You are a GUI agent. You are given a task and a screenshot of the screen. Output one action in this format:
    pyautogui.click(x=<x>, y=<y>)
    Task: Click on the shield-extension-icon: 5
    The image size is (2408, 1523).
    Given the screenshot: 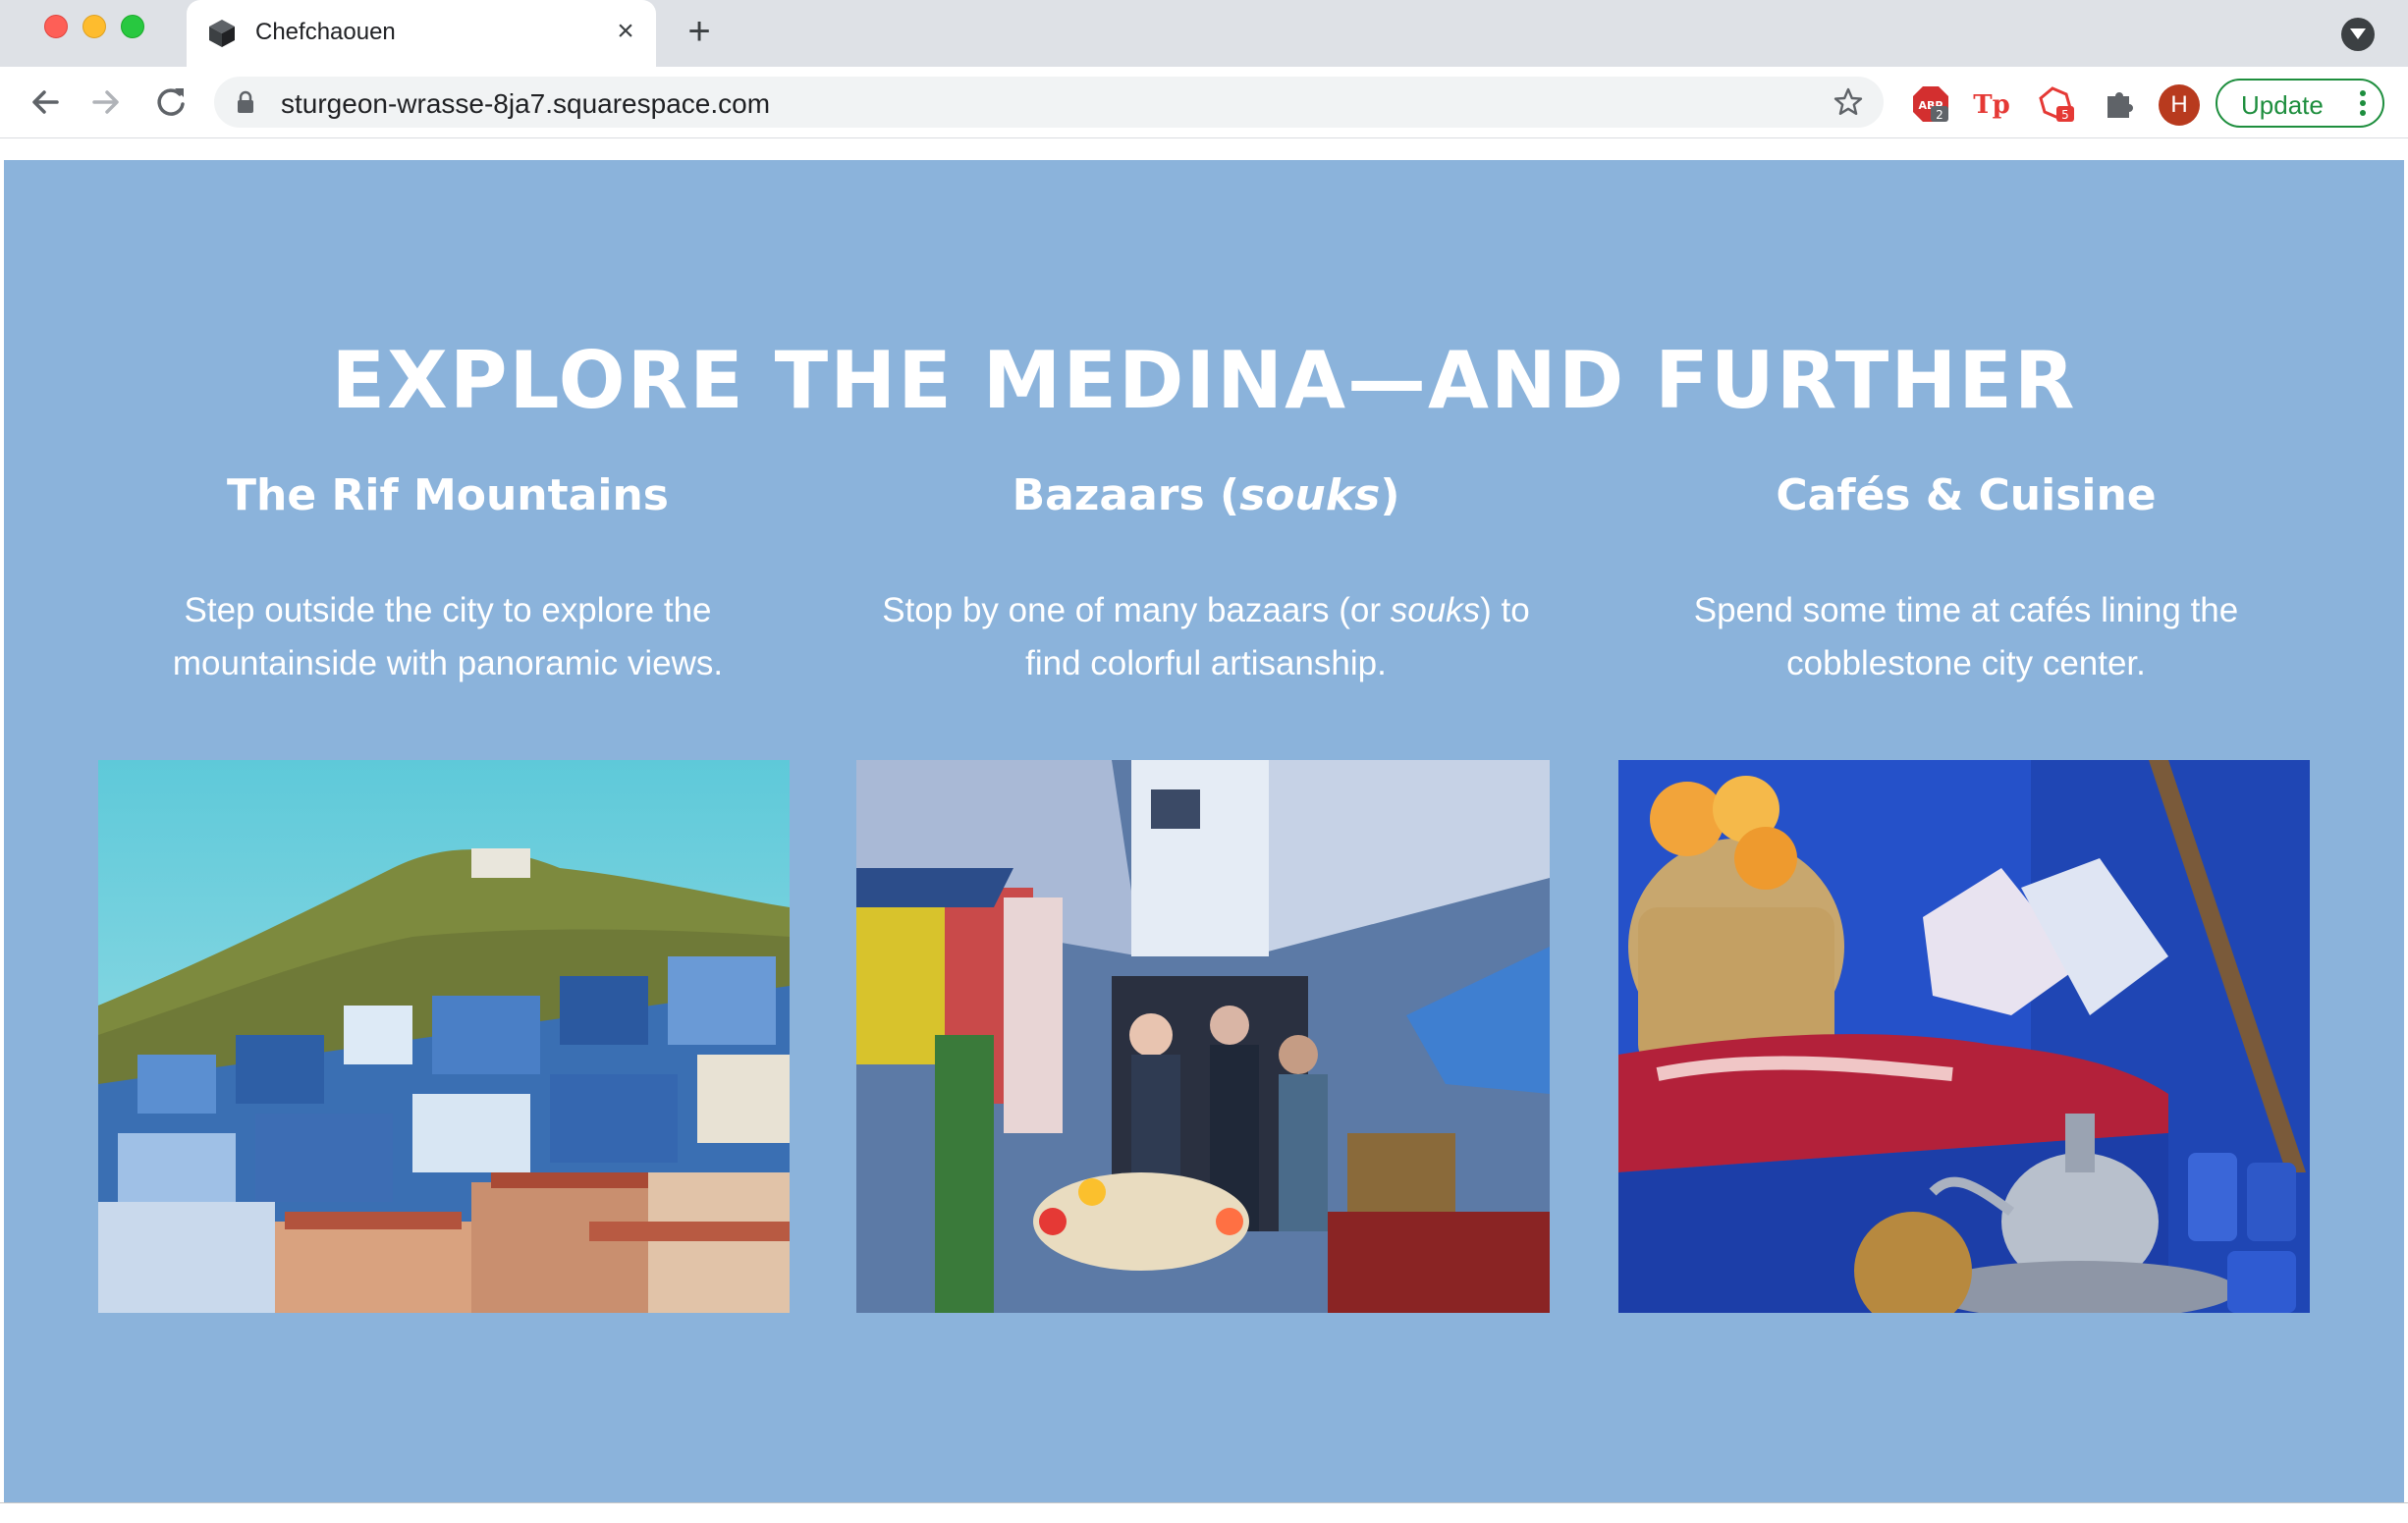 What is the action you would take?
    pyautogui.click(x=2056, y=104)
    